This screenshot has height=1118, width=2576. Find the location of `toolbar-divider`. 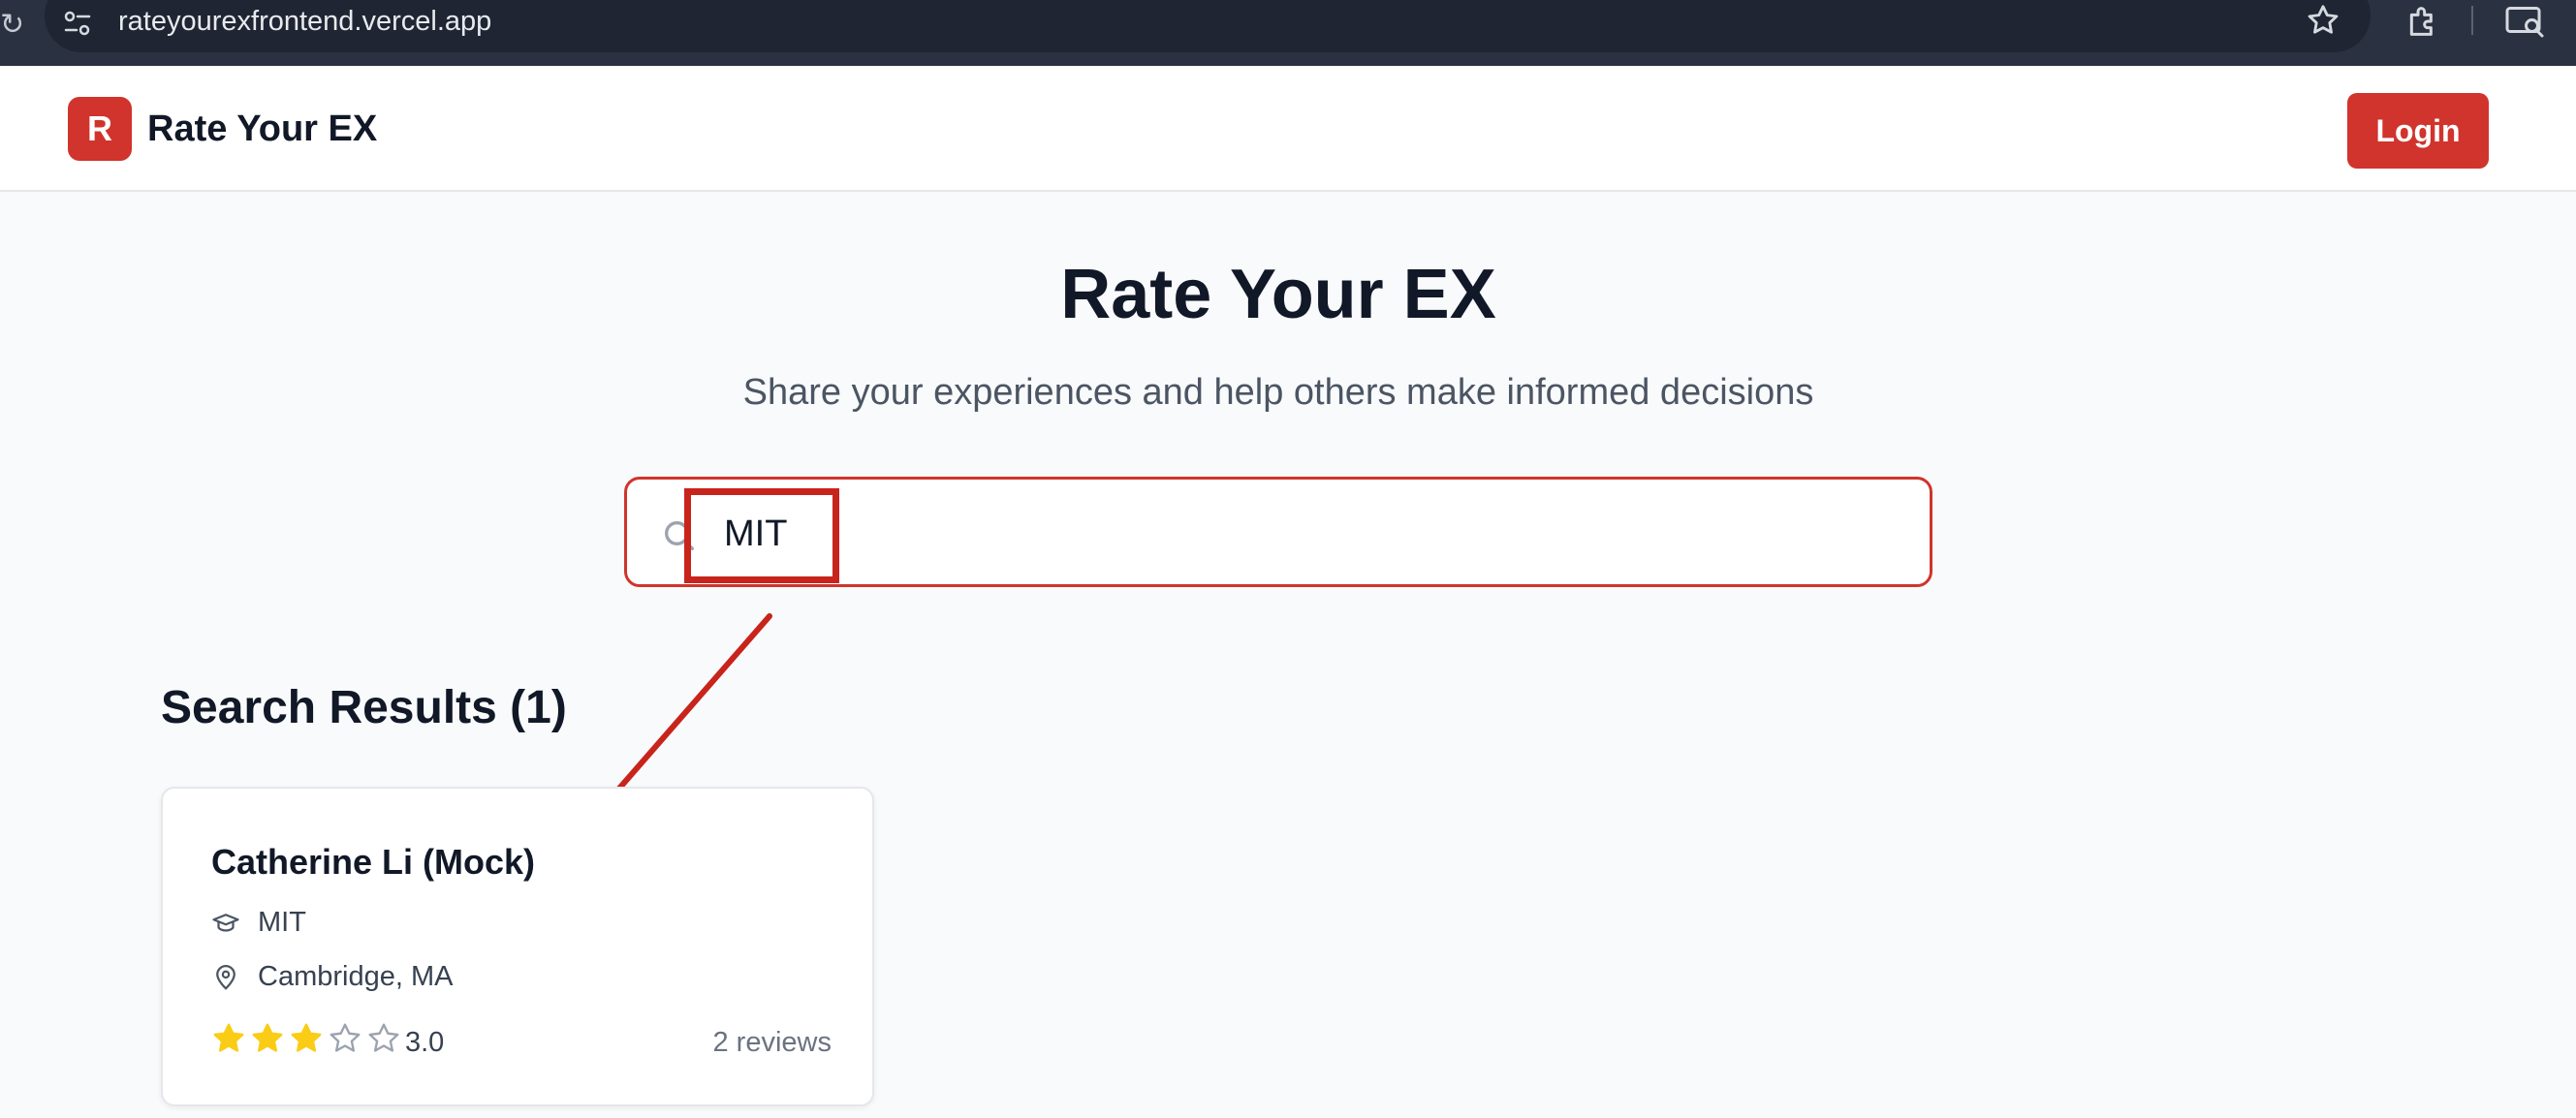

toolbar-divider is located at coordinates (2472, 20).